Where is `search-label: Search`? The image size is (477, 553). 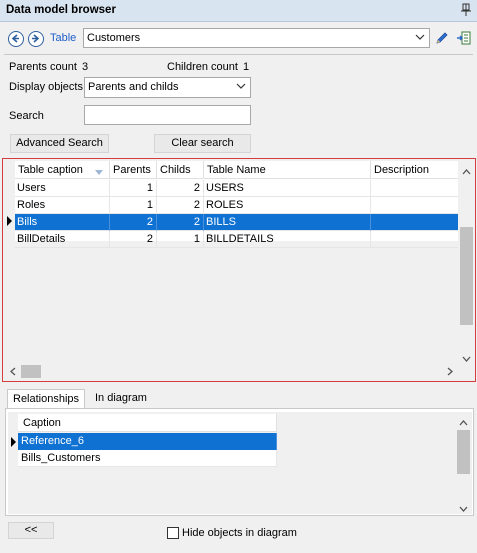
search-label: Search is located at coordinates (26, 116).